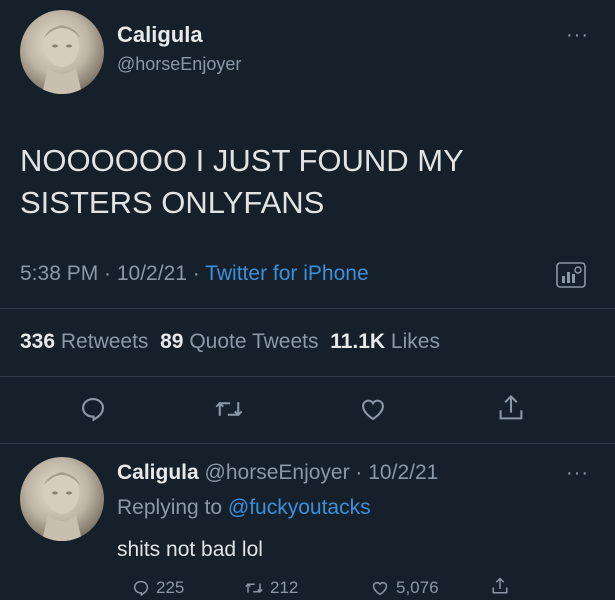  What do you see at coordinates (172, 202) in the screenshot?
I see `tweet-text-line: SISTERS ONLYFANS` at bounding box center [172, 202].